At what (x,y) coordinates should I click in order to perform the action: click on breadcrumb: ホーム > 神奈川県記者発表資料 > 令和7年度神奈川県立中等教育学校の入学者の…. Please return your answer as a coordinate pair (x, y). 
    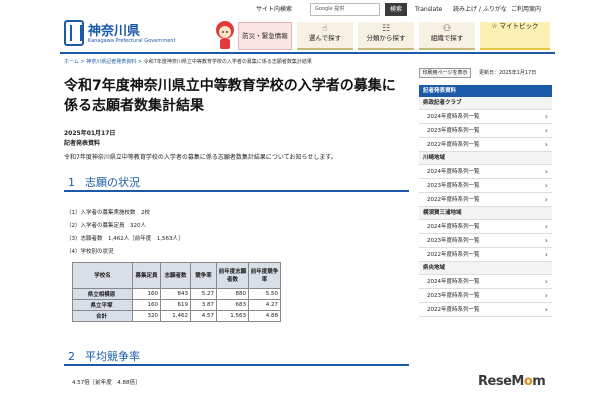
    Looking at the image, I should click on (188, 61).